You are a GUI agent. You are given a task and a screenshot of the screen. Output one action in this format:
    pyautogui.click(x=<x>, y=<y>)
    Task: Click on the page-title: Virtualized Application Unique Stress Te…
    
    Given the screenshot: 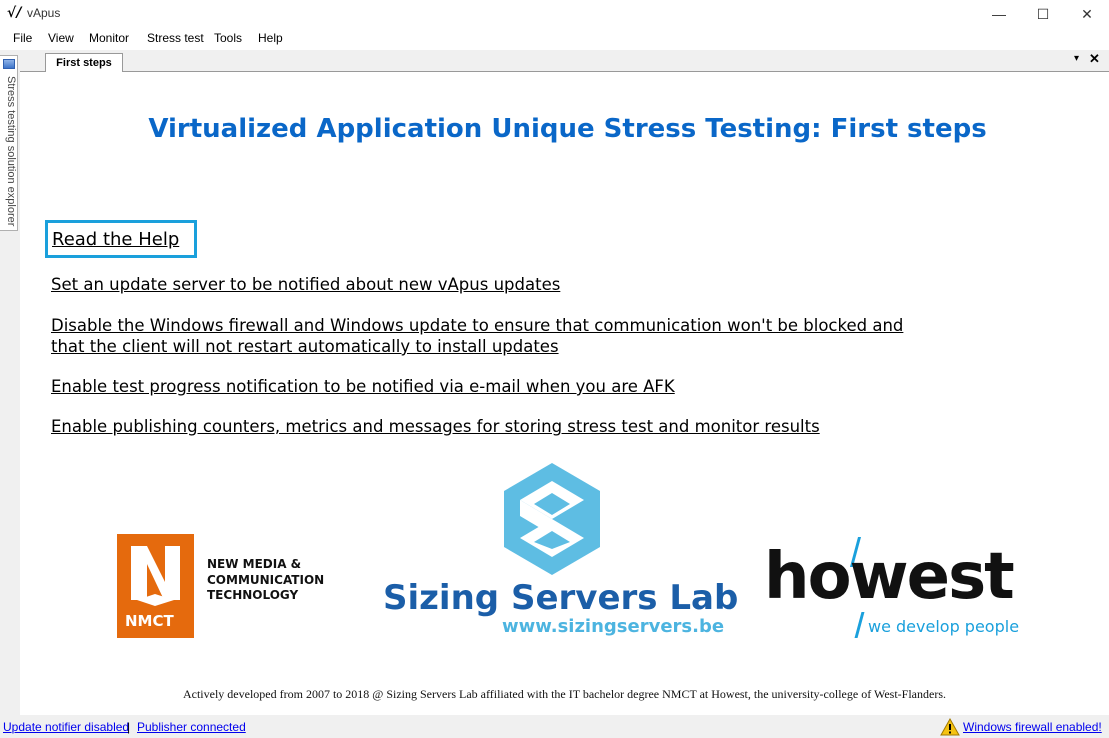 What is the action you would take?
    pyautogui.click(x=567, y=129)
    